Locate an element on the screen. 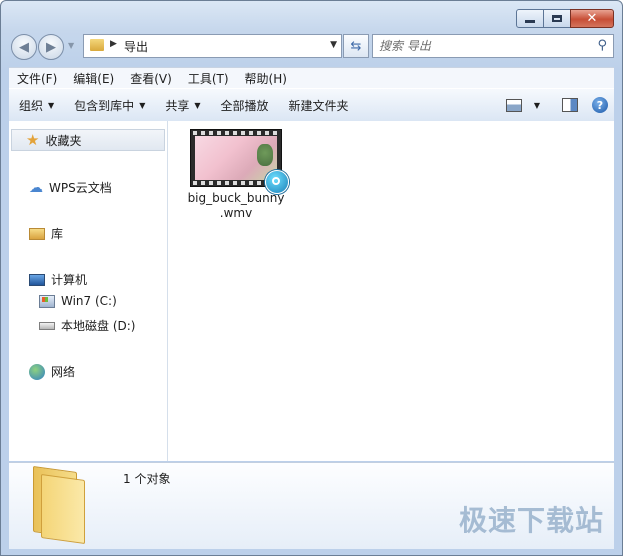 This screenshot has height=556, width=623. network-icon is located at coordinates (37, 371).